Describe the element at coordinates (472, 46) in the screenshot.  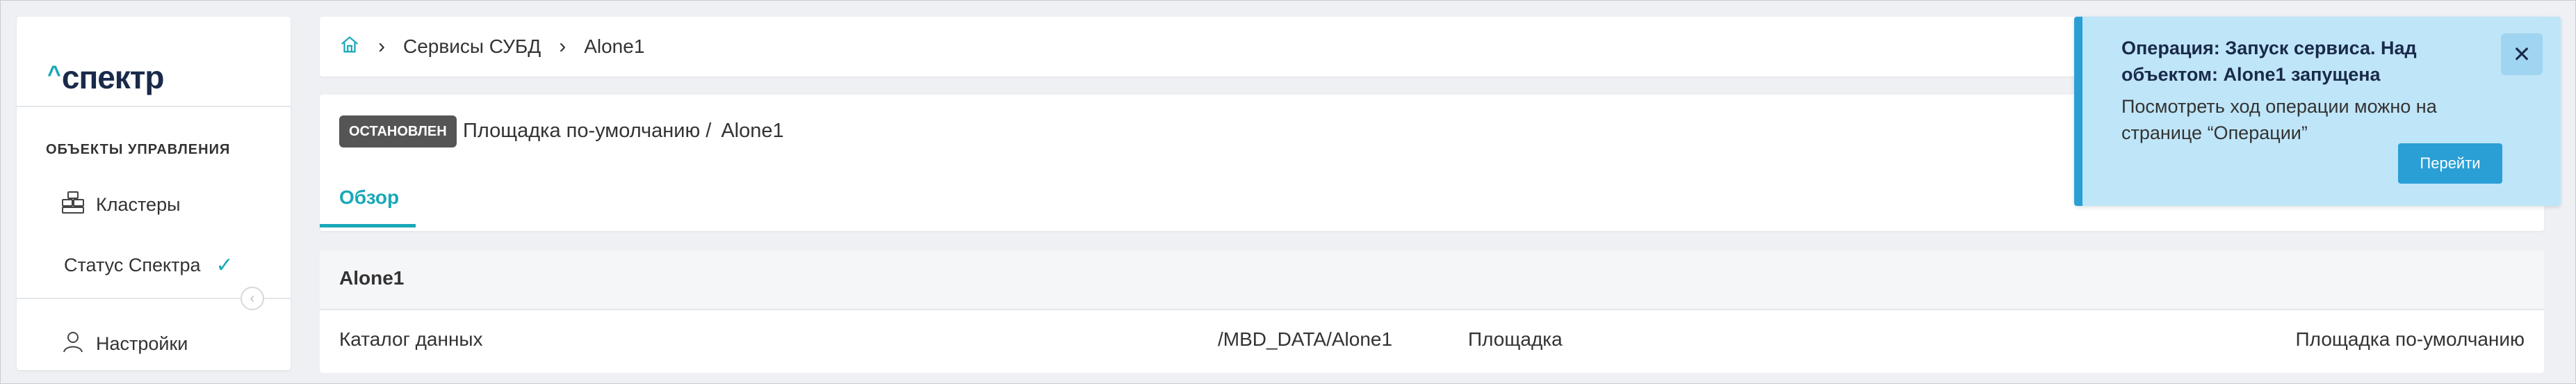
I see `breadcrumb-item-dbms-services: Сервисы СУБД` at that location.